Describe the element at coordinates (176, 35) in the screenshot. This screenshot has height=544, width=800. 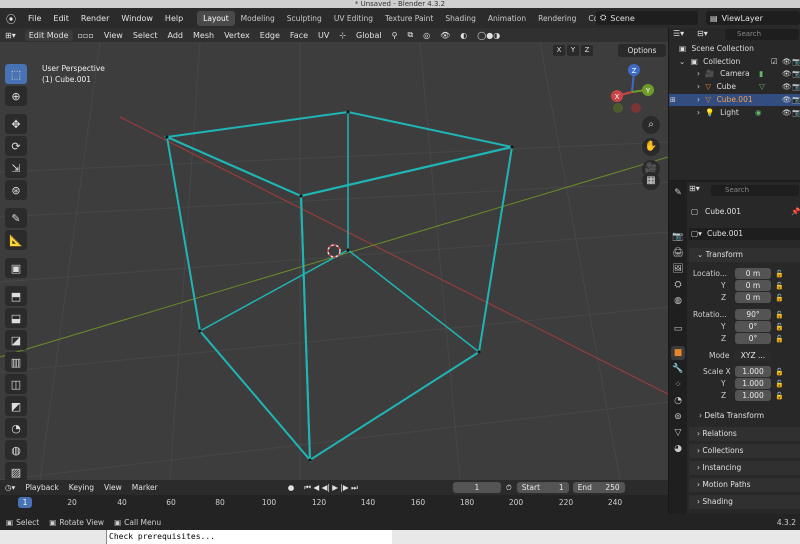
I see `header-menu-add: Add` at that location.